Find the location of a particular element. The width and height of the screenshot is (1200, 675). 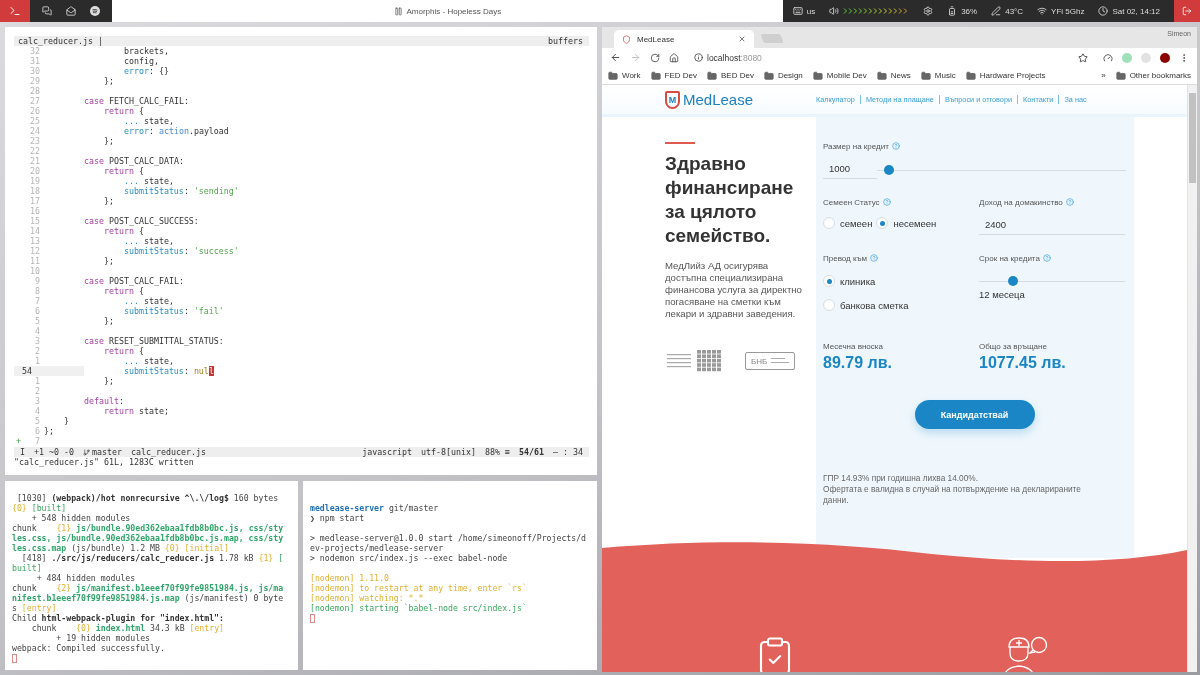

line-number: 29 is located at coordinates (35, 81).